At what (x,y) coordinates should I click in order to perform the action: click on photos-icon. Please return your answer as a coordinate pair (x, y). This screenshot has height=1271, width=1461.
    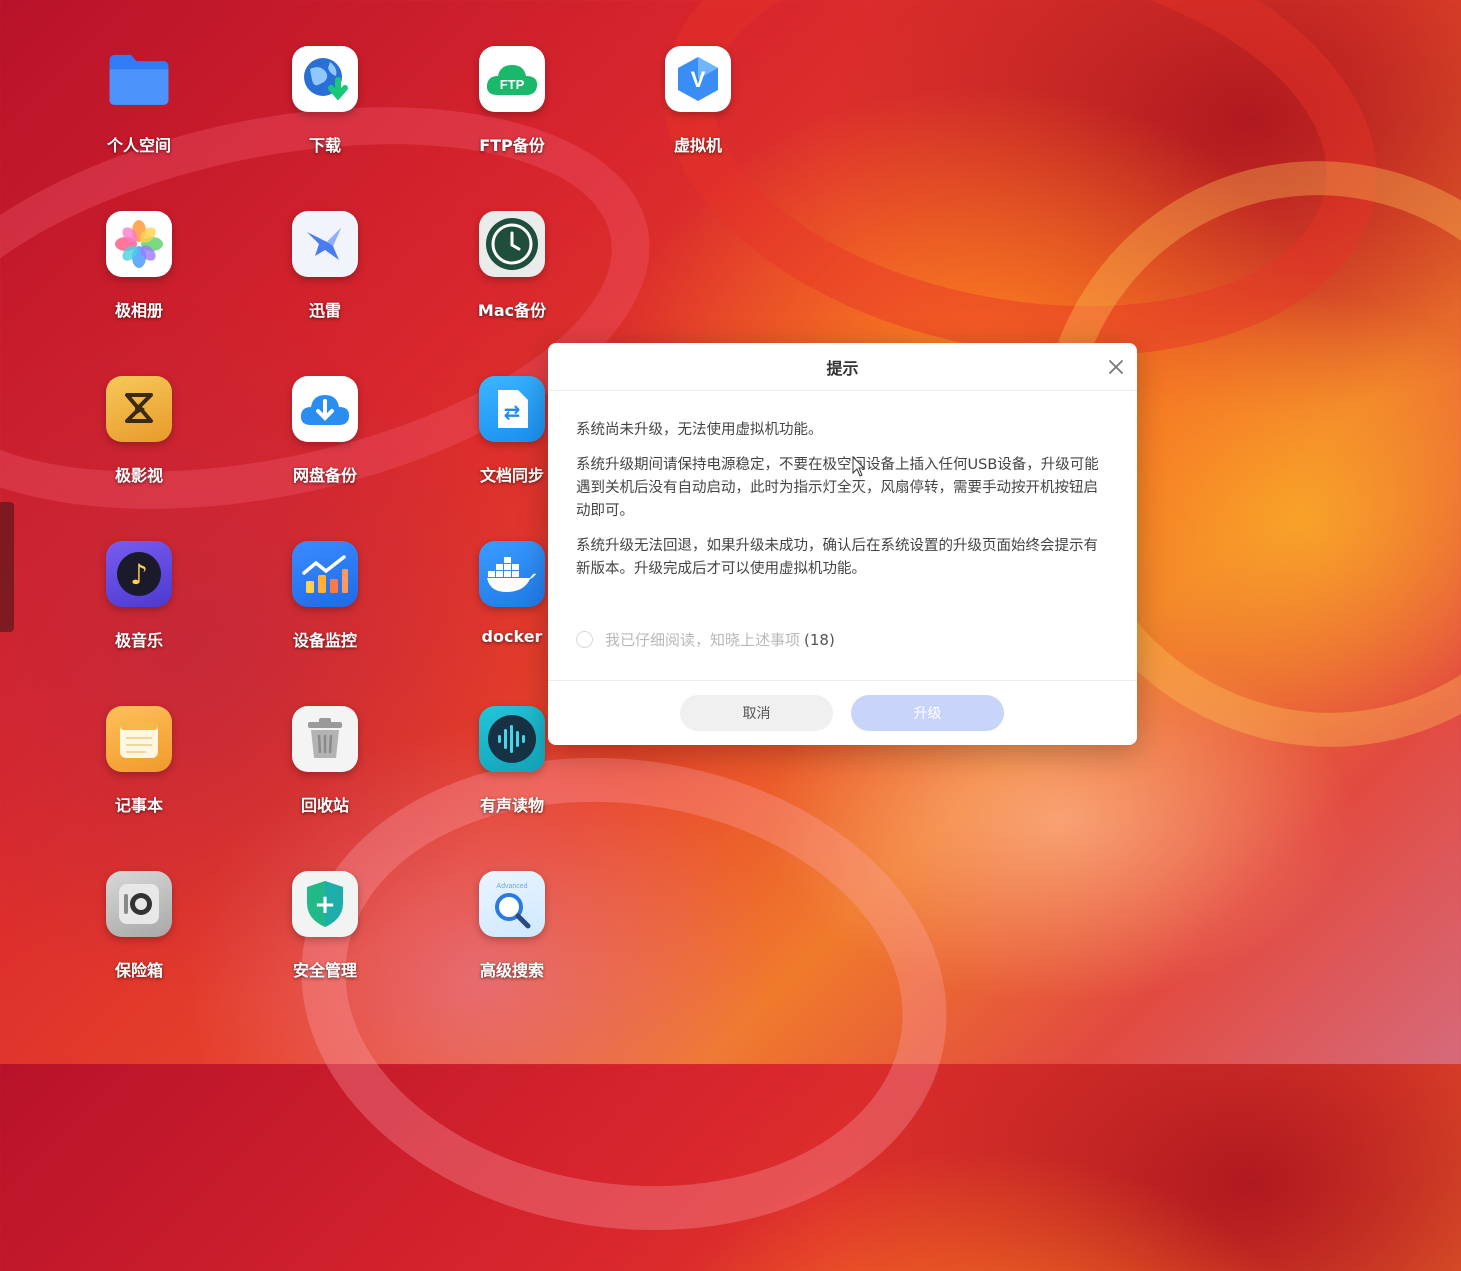
    Looking at the image, I should click on (139, 244).